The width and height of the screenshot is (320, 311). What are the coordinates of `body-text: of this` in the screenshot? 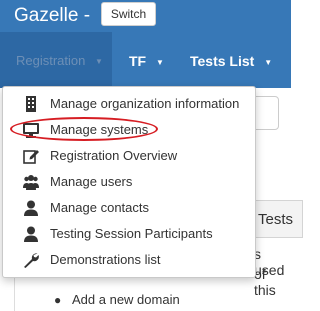 It's located at (265, 282).